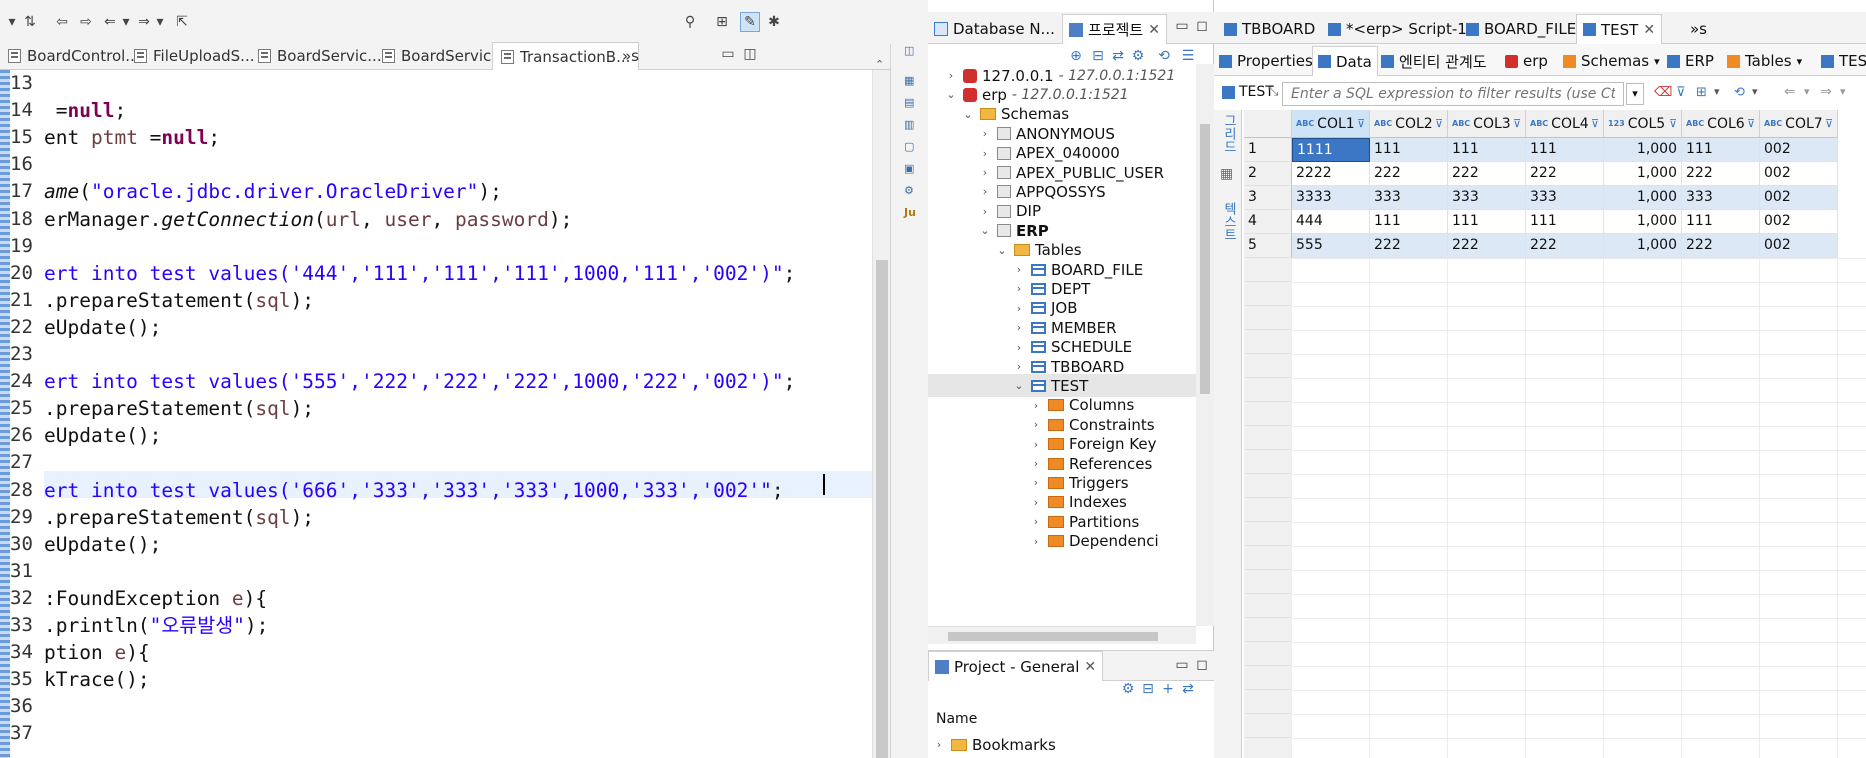 The width and height of the screenshot is (1866, 758). What do you see at coordinates (879, 64) in the screenshot?
I see `scroll-up-icon: ⌃` at bounding box center [879, 64].